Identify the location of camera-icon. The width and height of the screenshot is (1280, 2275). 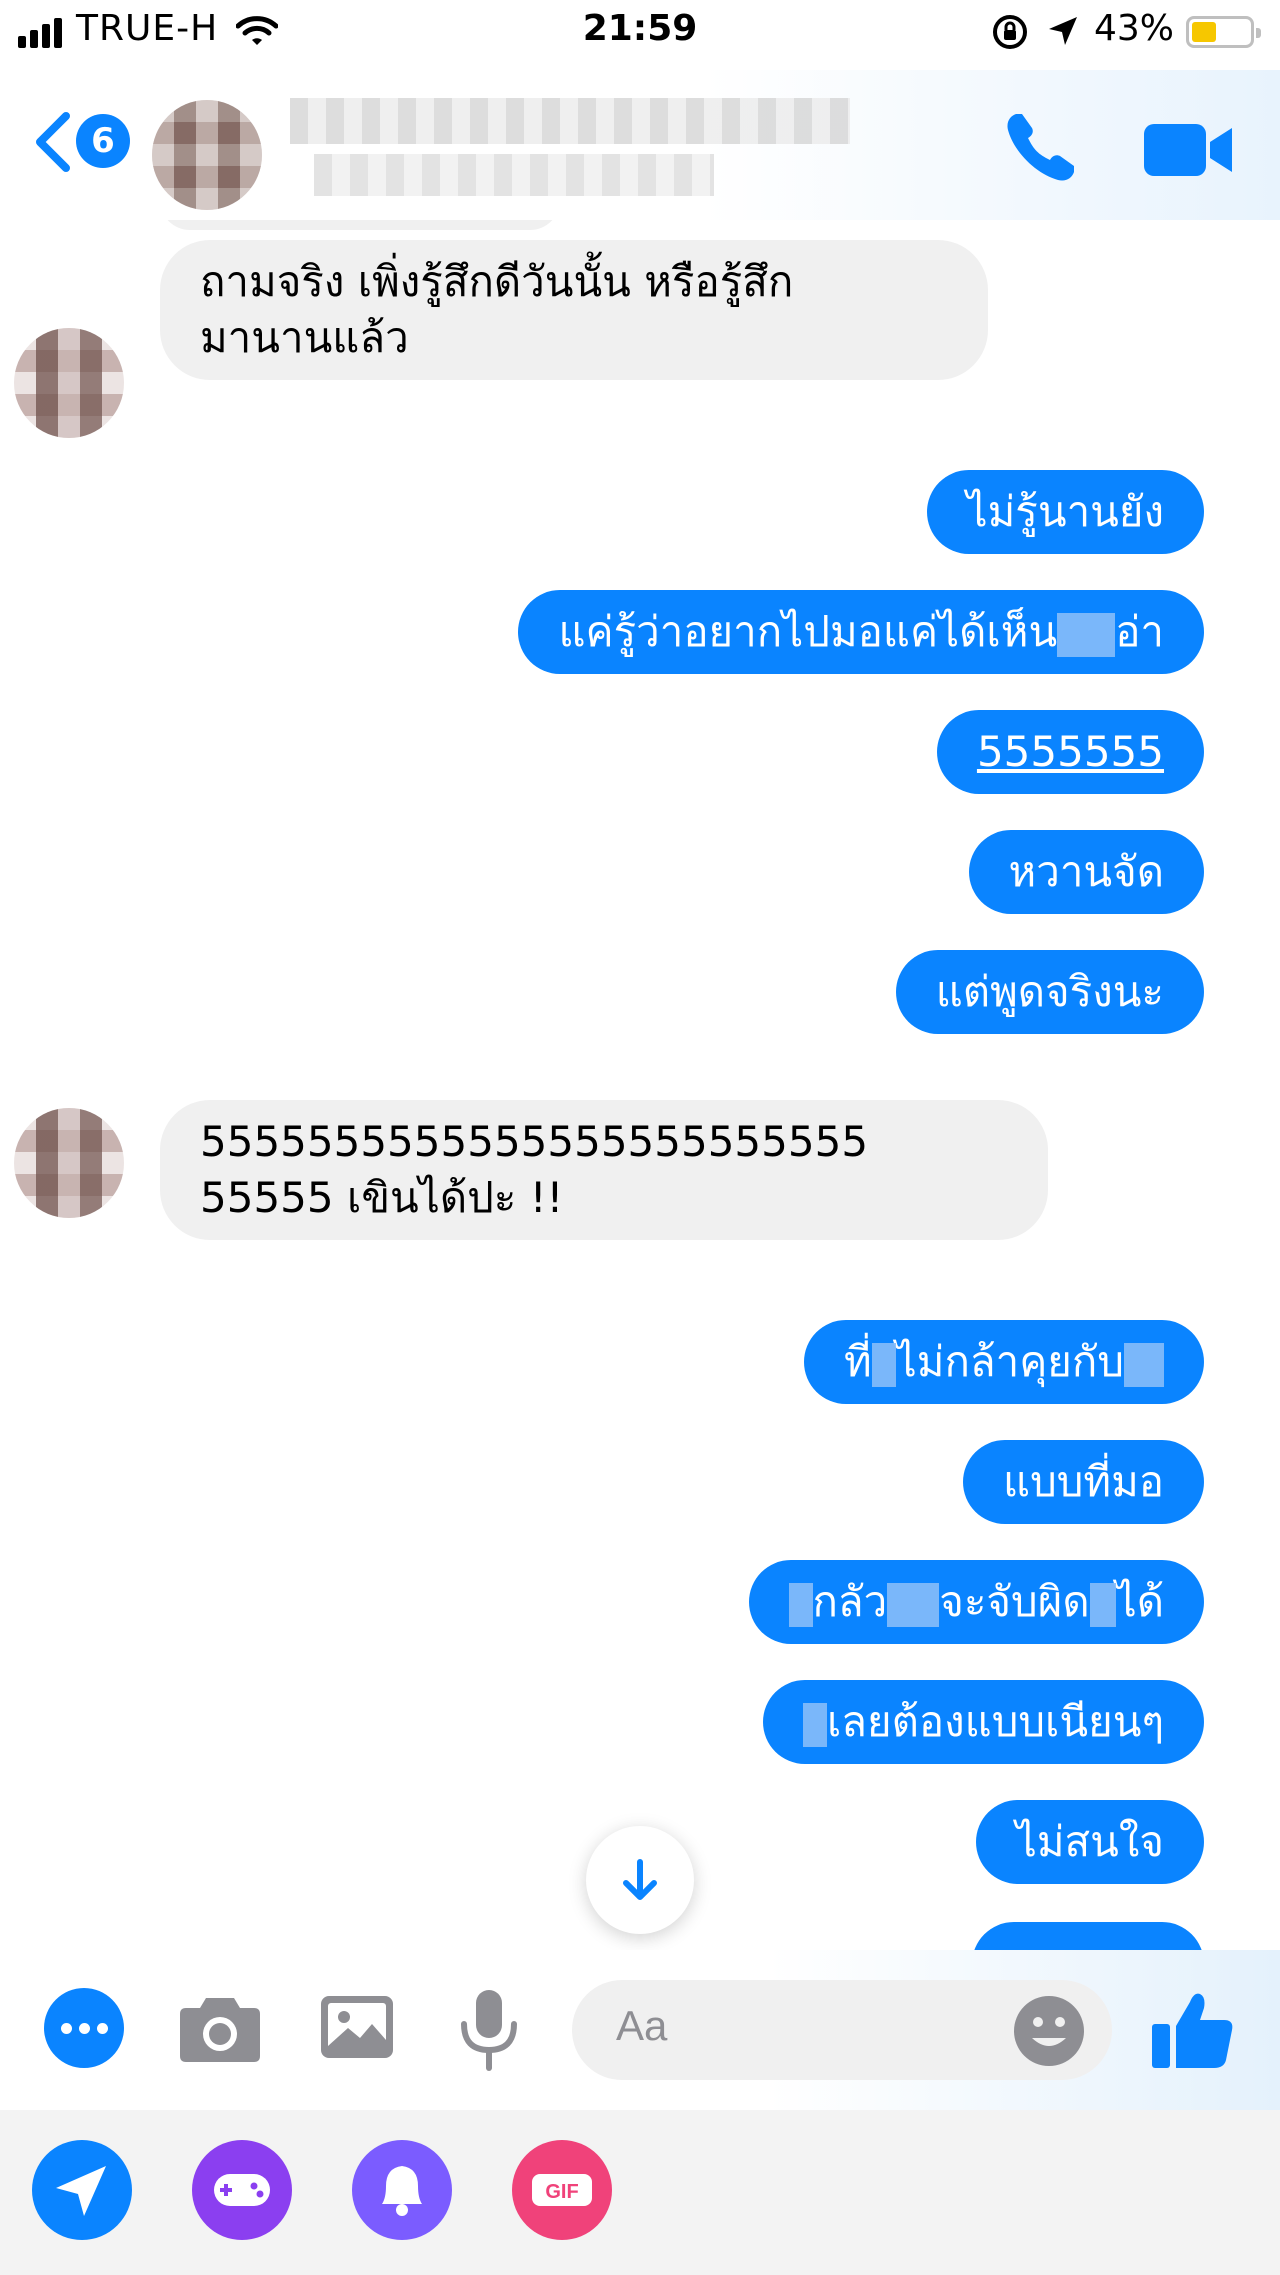
(220, 2030).